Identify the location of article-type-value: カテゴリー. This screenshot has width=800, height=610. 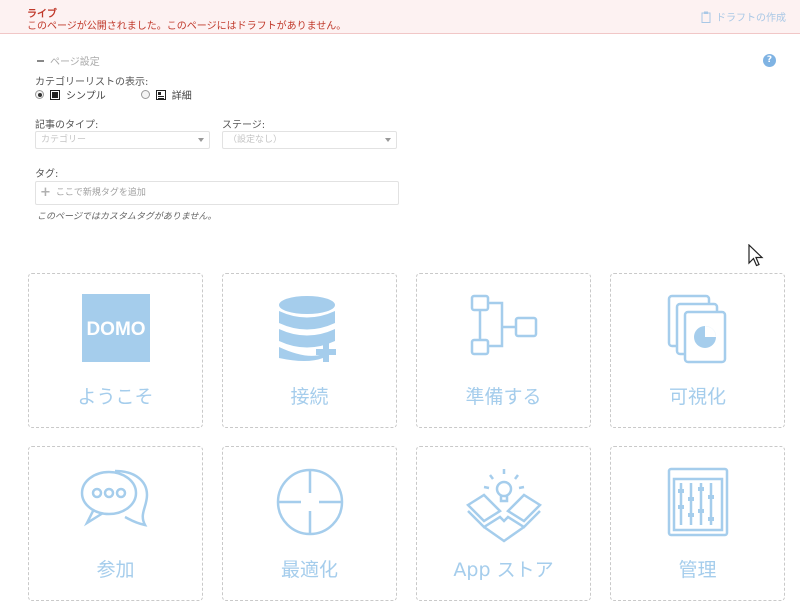
(64, 140).